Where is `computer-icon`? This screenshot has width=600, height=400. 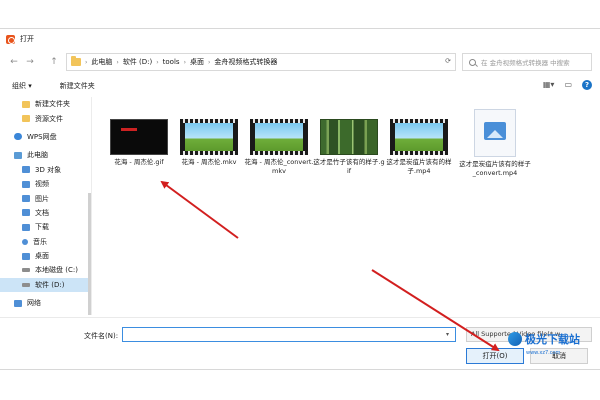 computer-icon is located at coordinates (18, 155).